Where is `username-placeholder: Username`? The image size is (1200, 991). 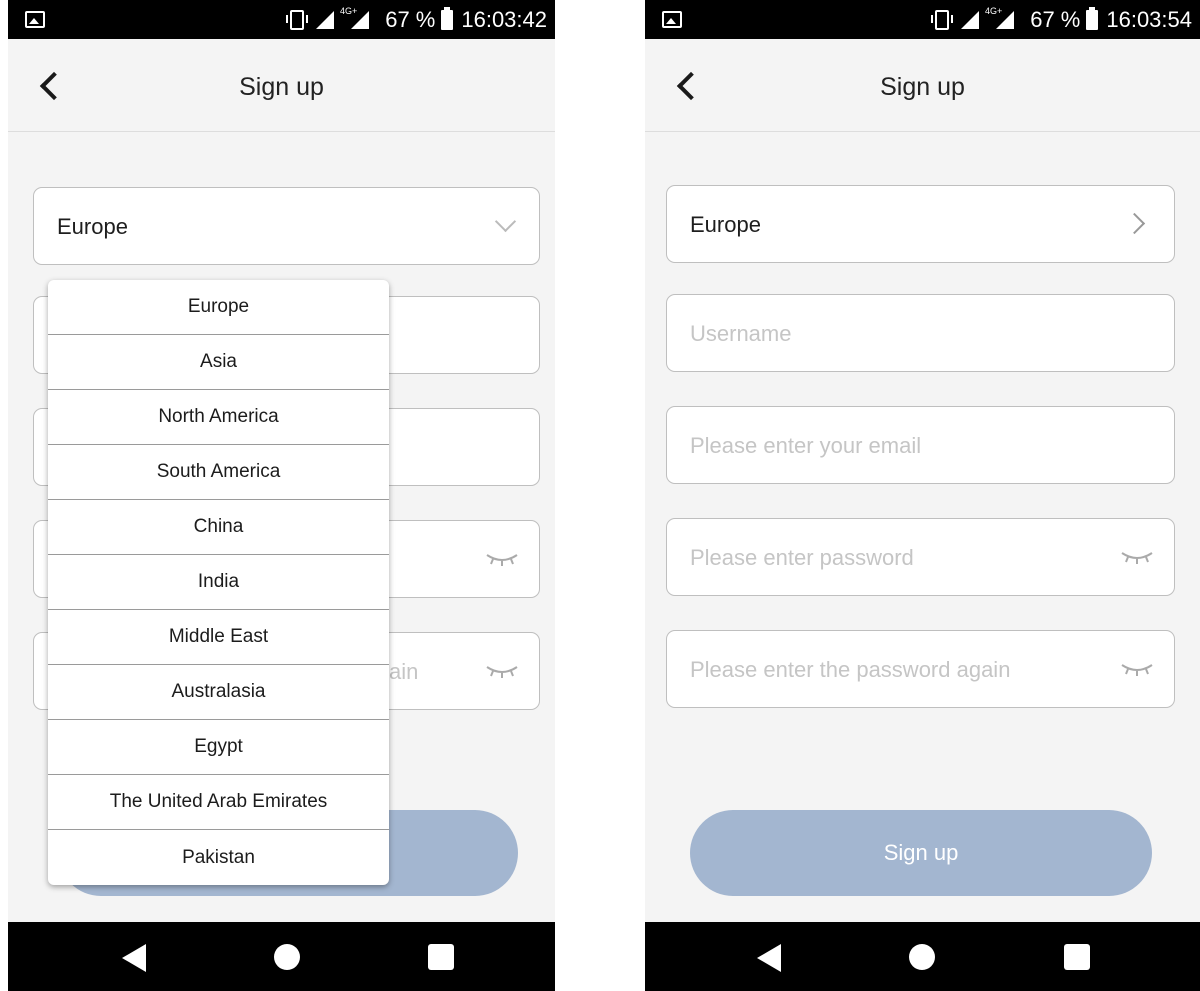 username-placeholder: Username is located at coordinates (741, 333).